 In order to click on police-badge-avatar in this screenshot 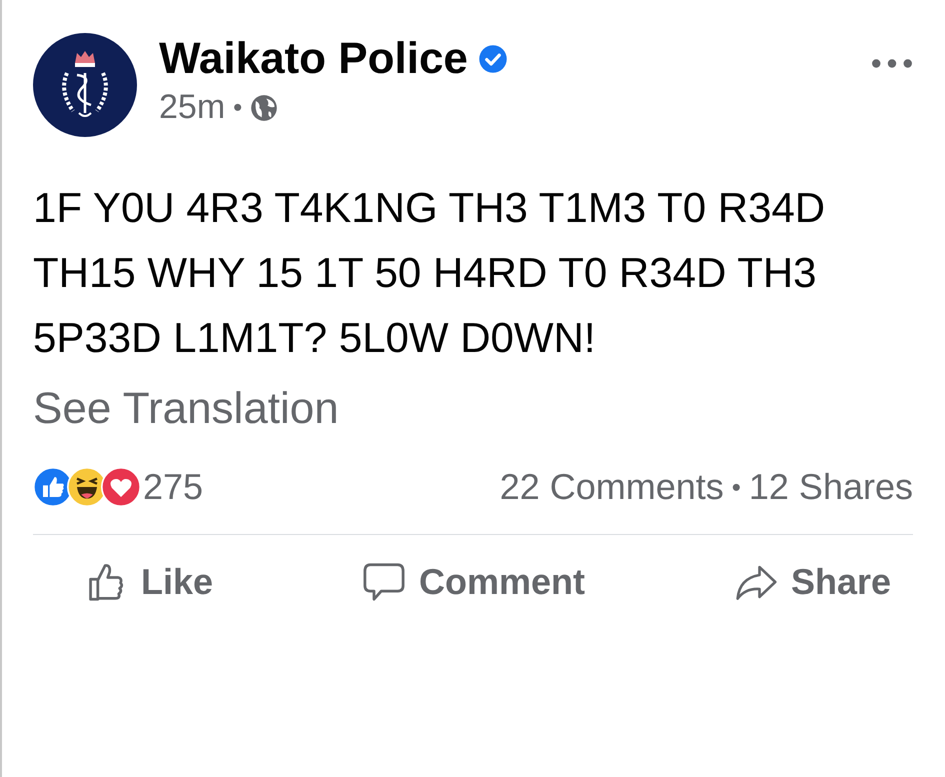, I will do `click(85, 85)`.